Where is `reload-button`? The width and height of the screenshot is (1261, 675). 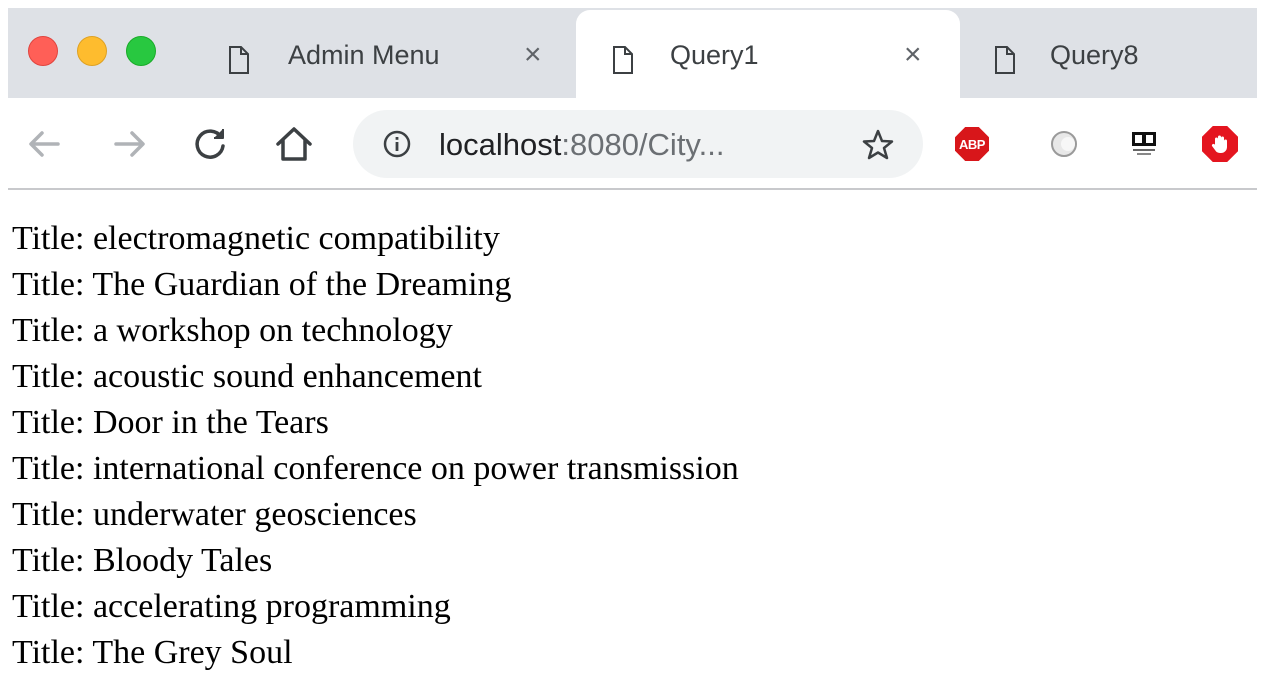
reload-button is located at coordinates (210, 144).